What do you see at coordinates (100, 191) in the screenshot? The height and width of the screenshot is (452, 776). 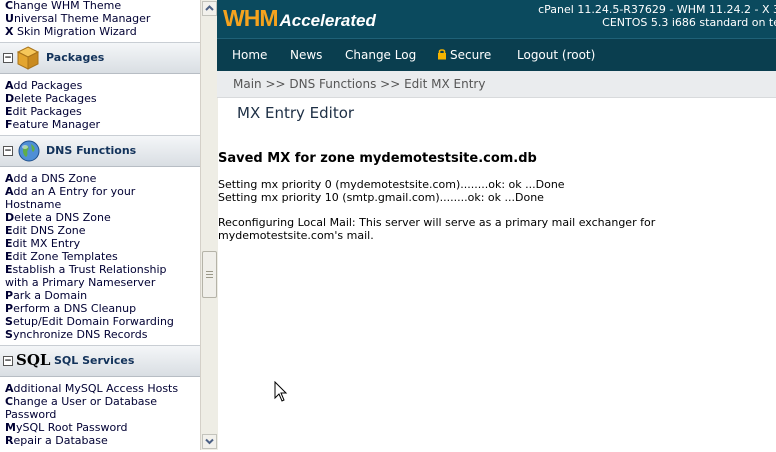 I see `nav-link-add-a-entry: Add an A Entry for your` at bounding box center [100, 191].